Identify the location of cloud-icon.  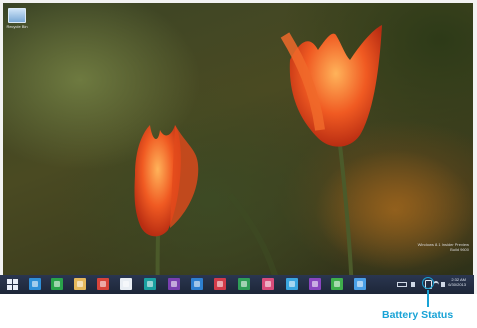
(292, 284).